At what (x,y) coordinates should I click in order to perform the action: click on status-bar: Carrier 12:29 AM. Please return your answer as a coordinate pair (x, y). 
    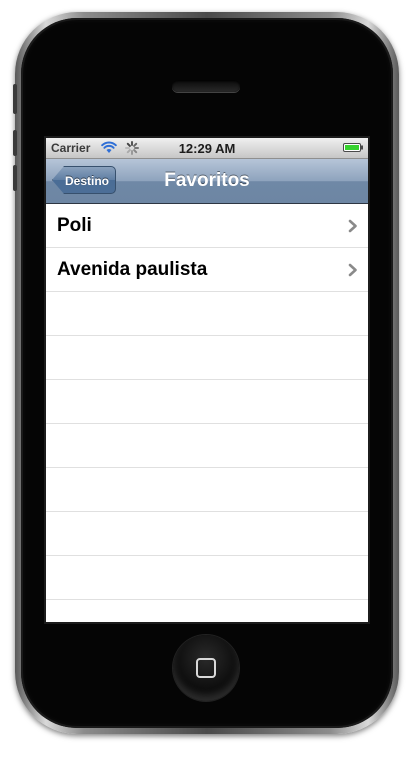
    Looking at the image, I should click on (207, 148).